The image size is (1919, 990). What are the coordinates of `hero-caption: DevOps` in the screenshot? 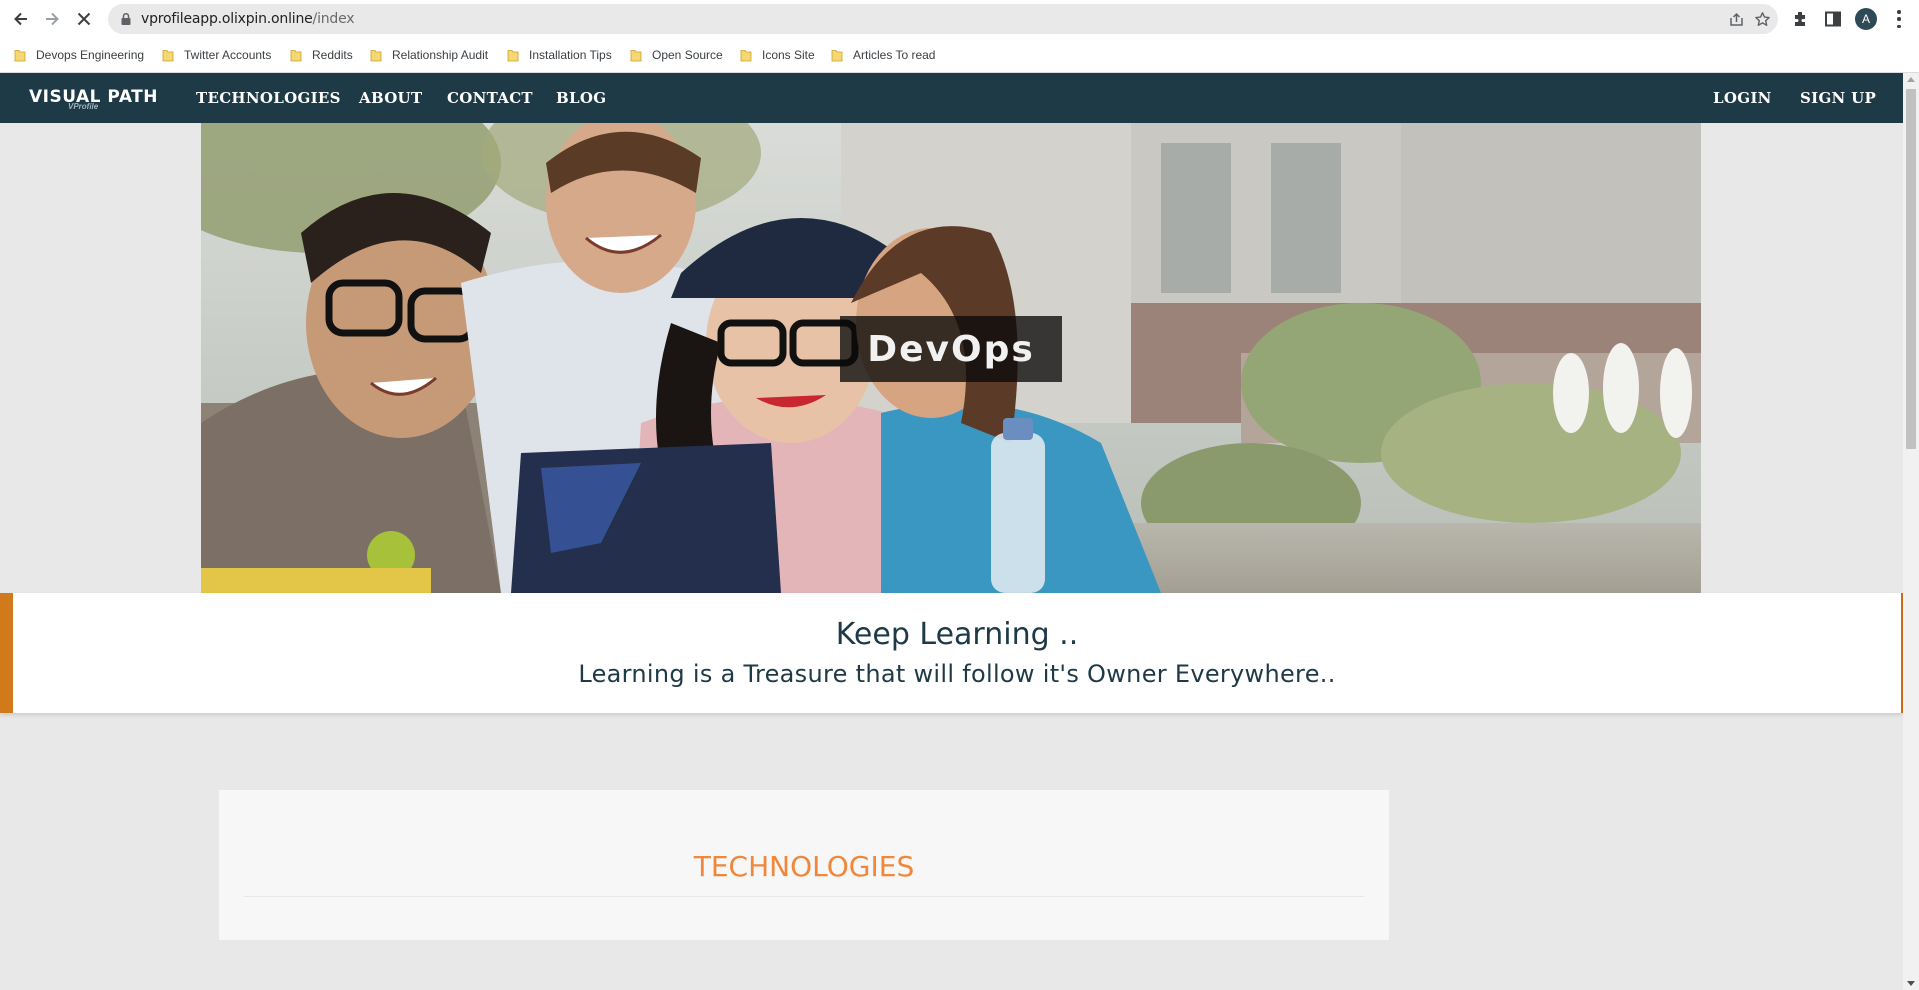 It's located at (951, 349).